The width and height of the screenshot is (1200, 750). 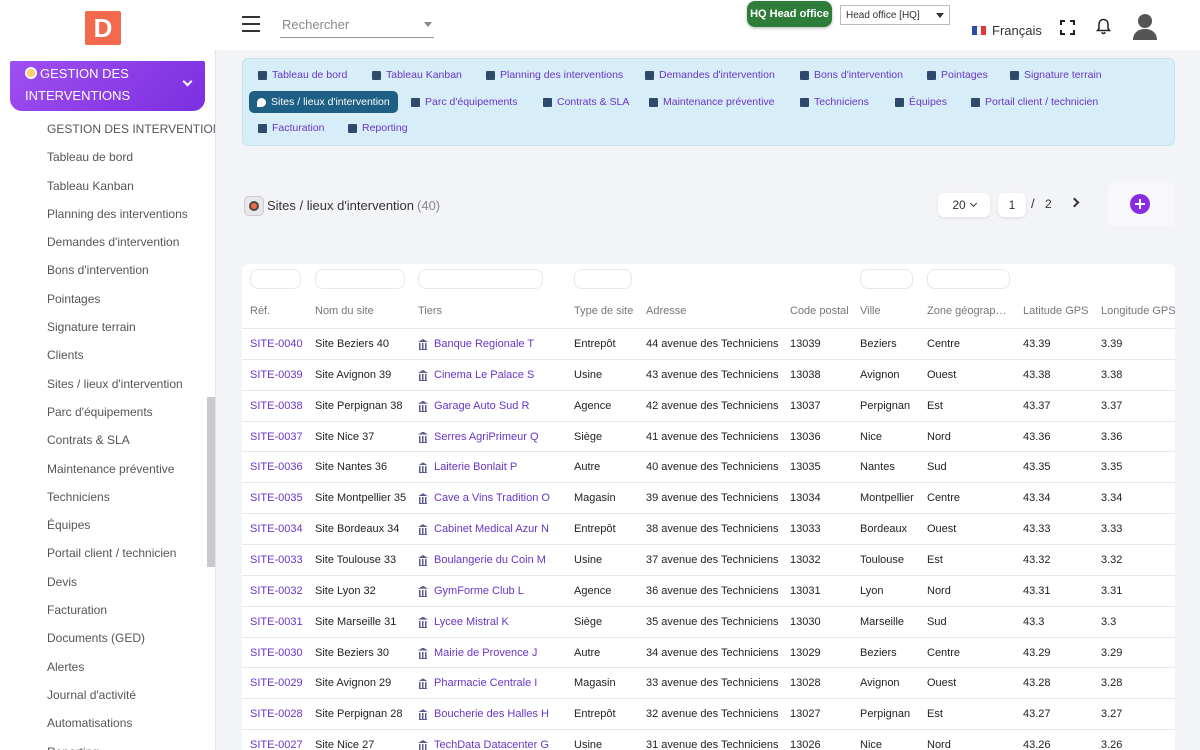 What do you see at coordinates (430, 311) in the screenshot?
I see `column-header-tiers: Tiers` at bounding box center [430, 311].